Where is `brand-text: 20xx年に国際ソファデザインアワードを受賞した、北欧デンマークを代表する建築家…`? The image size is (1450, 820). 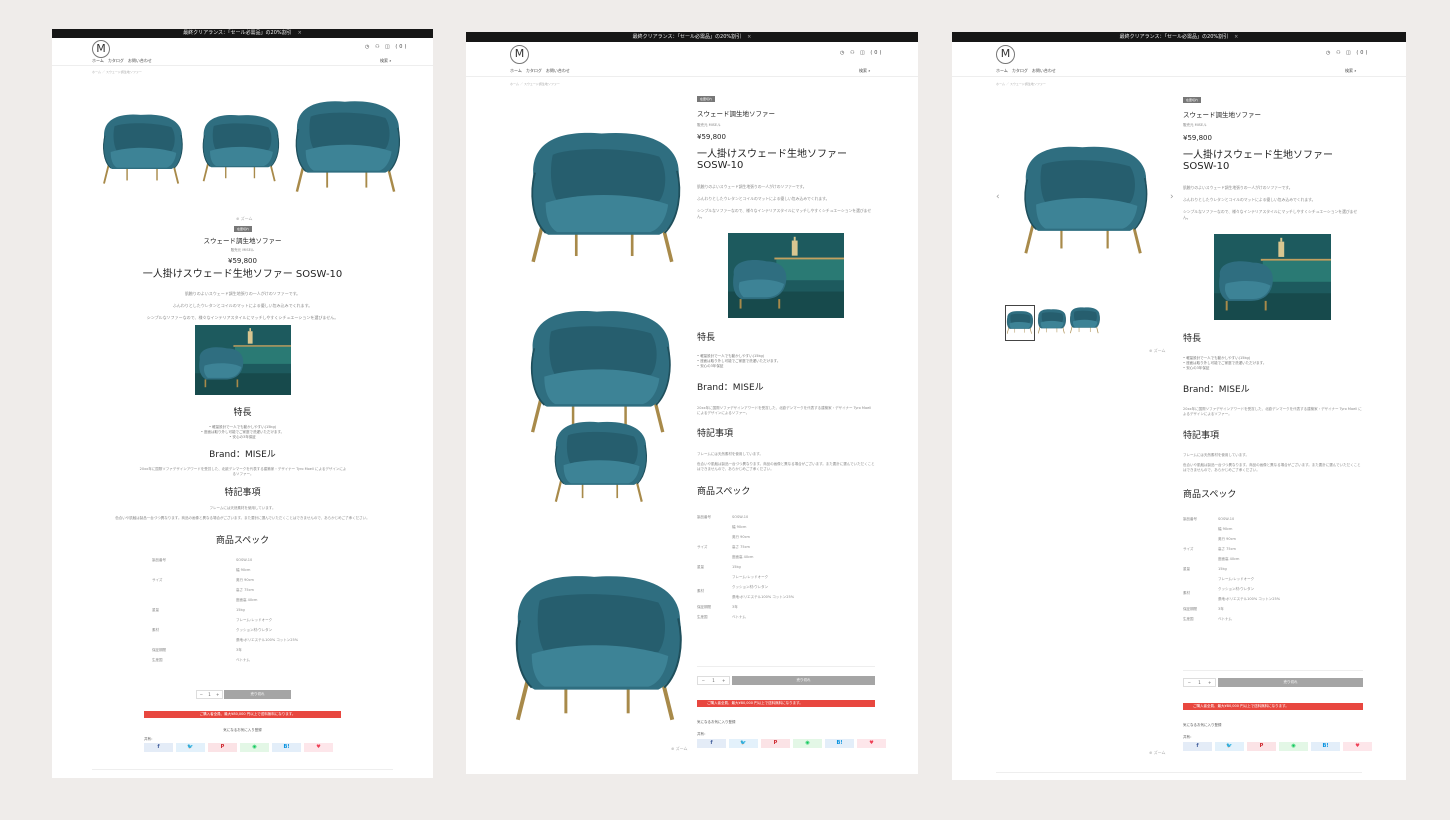
brand-text: 20xx年に国際ソファデザインアワードを受賞した、北欧デンマークを代表する建築家… is located at coordinates (243, 471).